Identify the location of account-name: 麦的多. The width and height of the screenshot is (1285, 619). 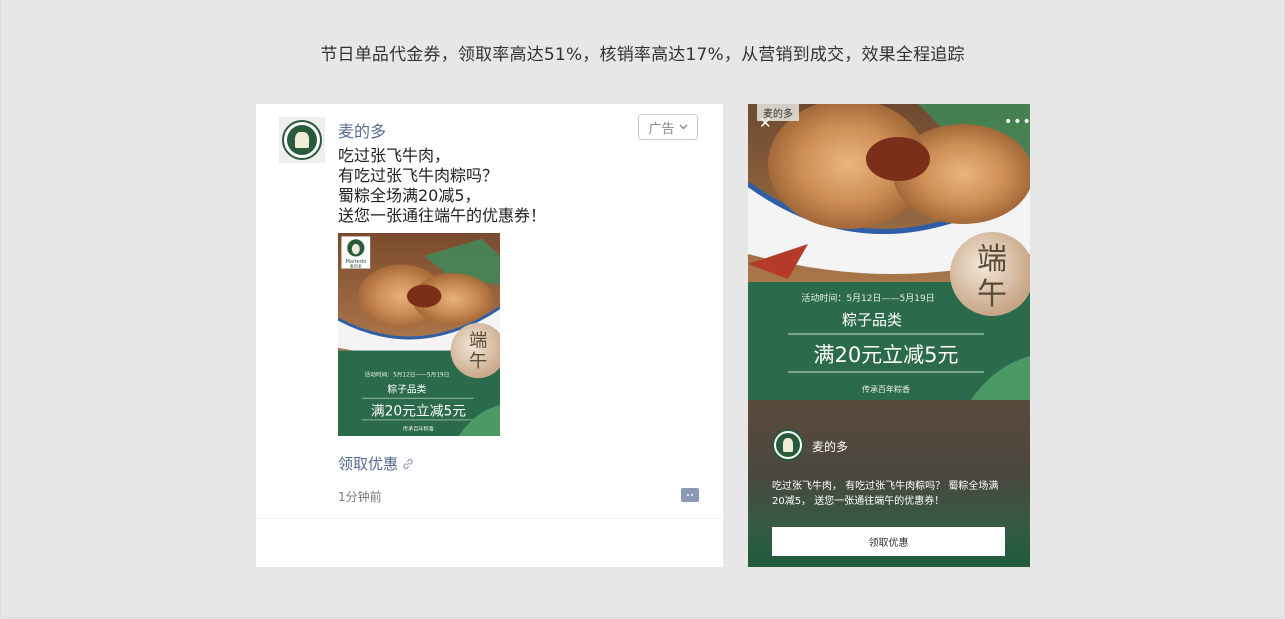
(362, 130).